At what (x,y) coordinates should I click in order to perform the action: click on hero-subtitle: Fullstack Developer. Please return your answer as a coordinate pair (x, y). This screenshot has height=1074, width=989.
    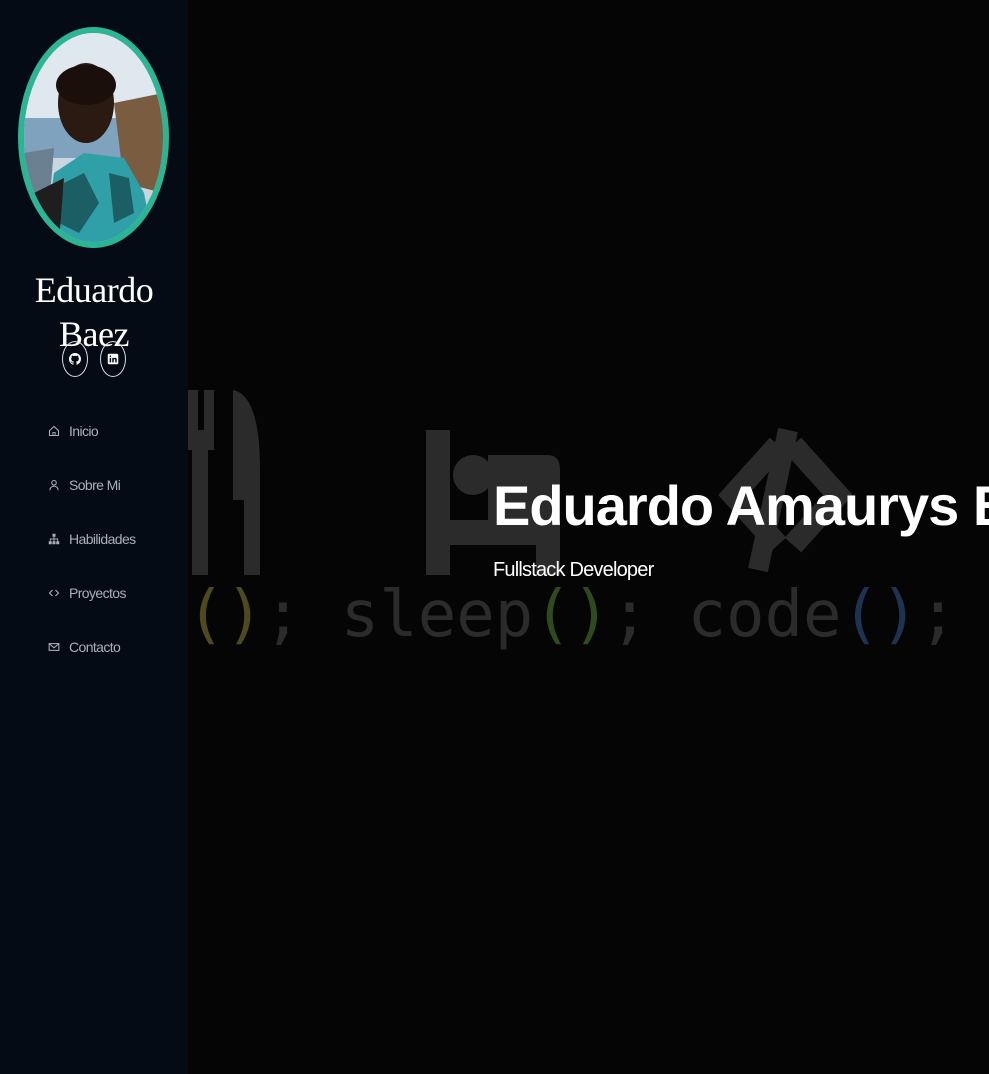
    Looking at the image, I should click on (573, 570).